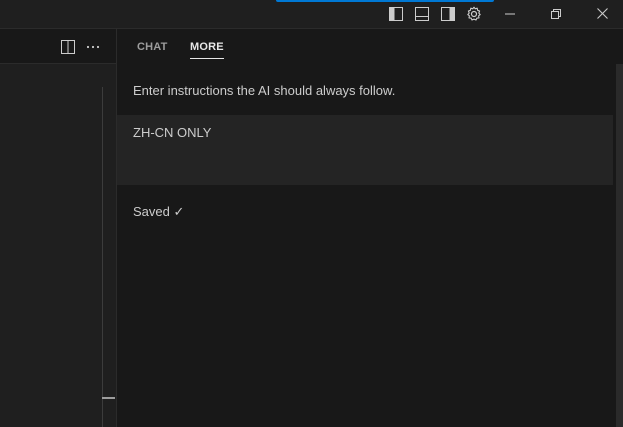 This screenshot has width=623, height=427. Describe the element at coordinates (385, 1) in the screenshot. I see `command-center-accent` at that location.